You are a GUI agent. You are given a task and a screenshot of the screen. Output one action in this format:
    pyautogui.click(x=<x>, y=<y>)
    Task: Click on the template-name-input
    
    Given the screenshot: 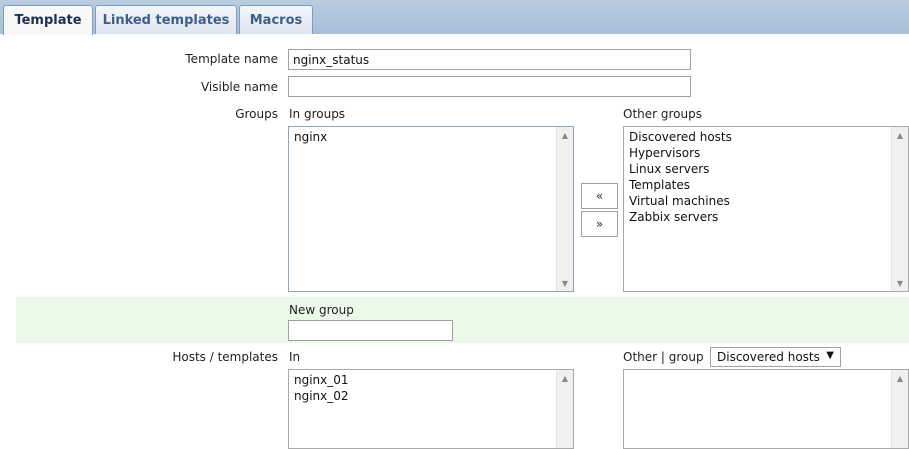 What is the action you would take?
    pyautogui.click(x=489, y=59)
    